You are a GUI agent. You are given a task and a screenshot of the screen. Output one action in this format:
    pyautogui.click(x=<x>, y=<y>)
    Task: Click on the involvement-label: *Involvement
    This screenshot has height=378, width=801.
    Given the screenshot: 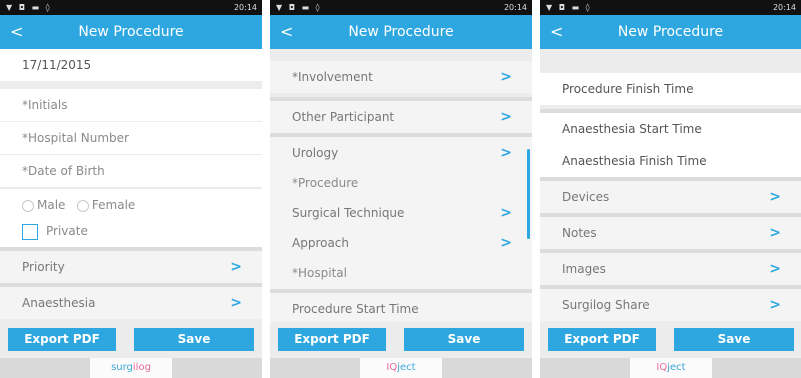 What is the action you would take?
    pyautogui.click(x=332, y=77)
    